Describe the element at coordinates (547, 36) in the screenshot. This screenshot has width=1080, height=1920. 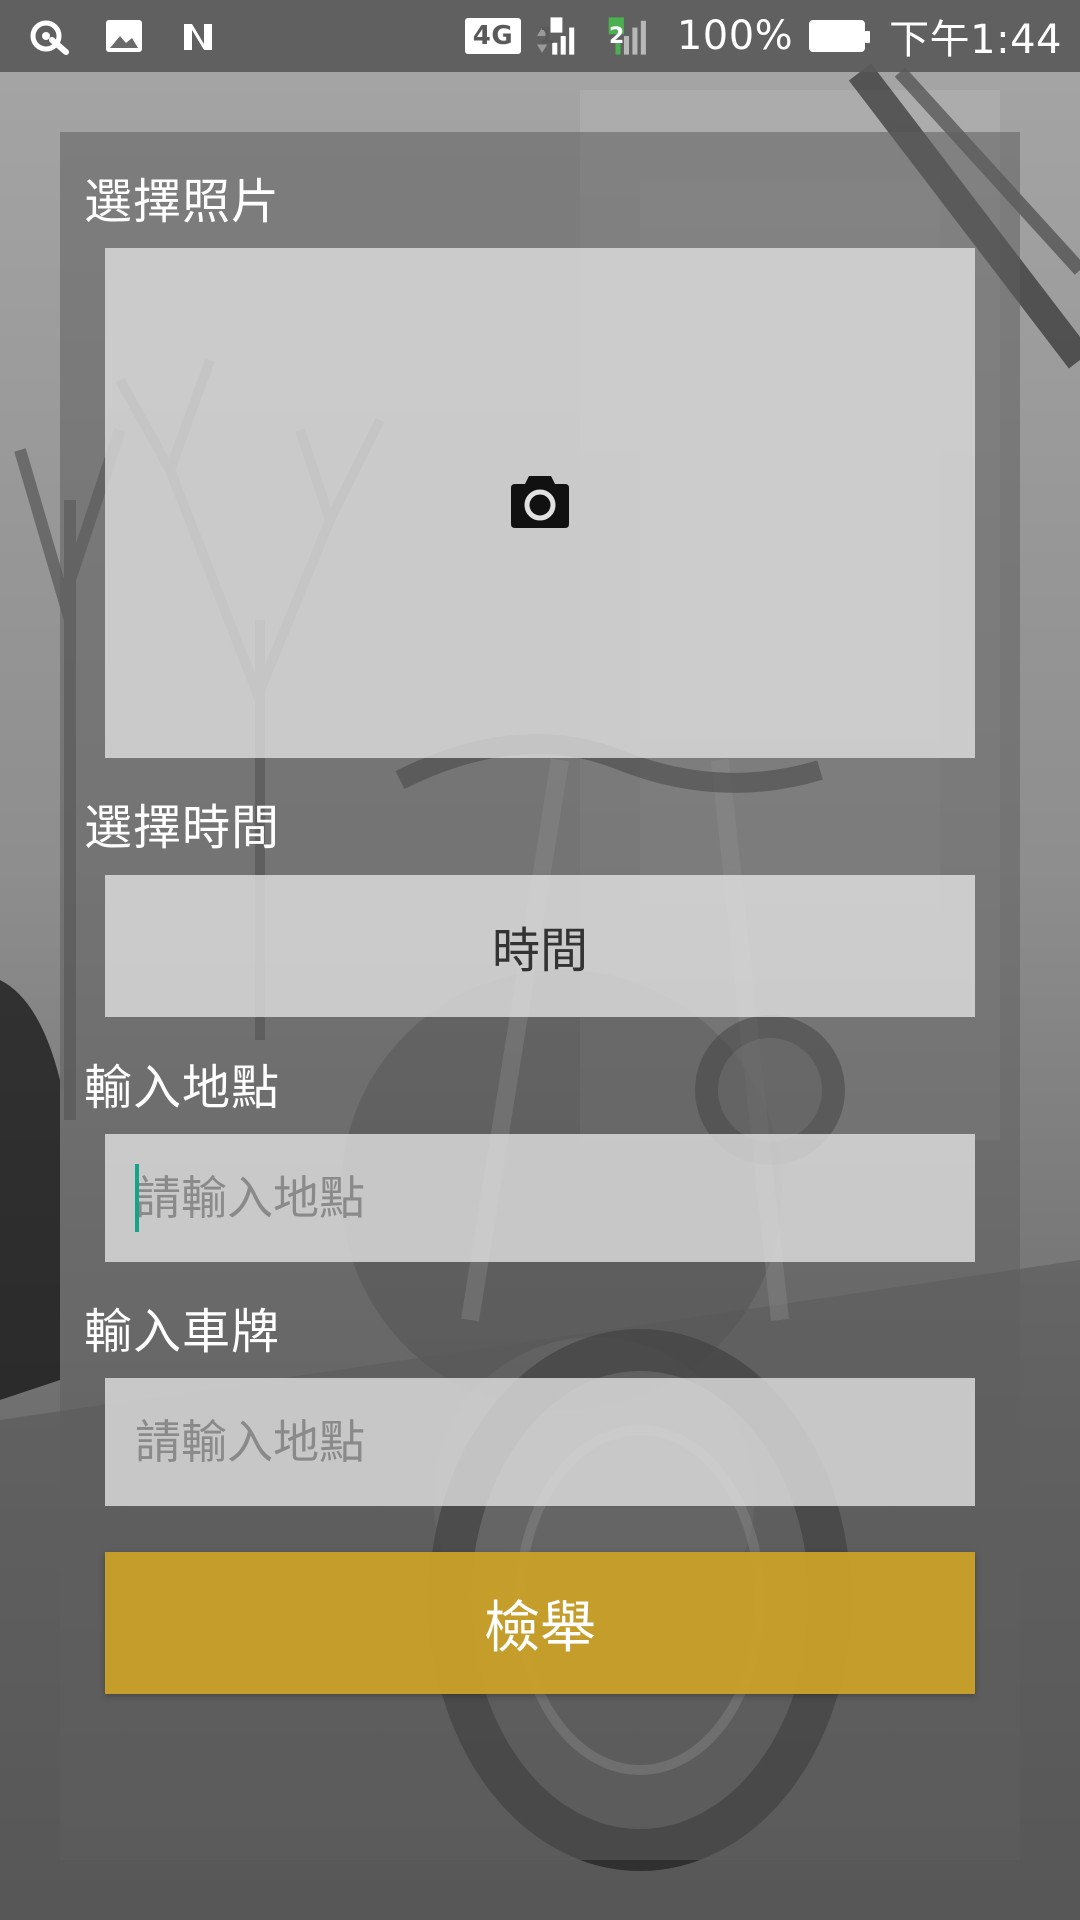
I see `sim1-label: 1` at that location.